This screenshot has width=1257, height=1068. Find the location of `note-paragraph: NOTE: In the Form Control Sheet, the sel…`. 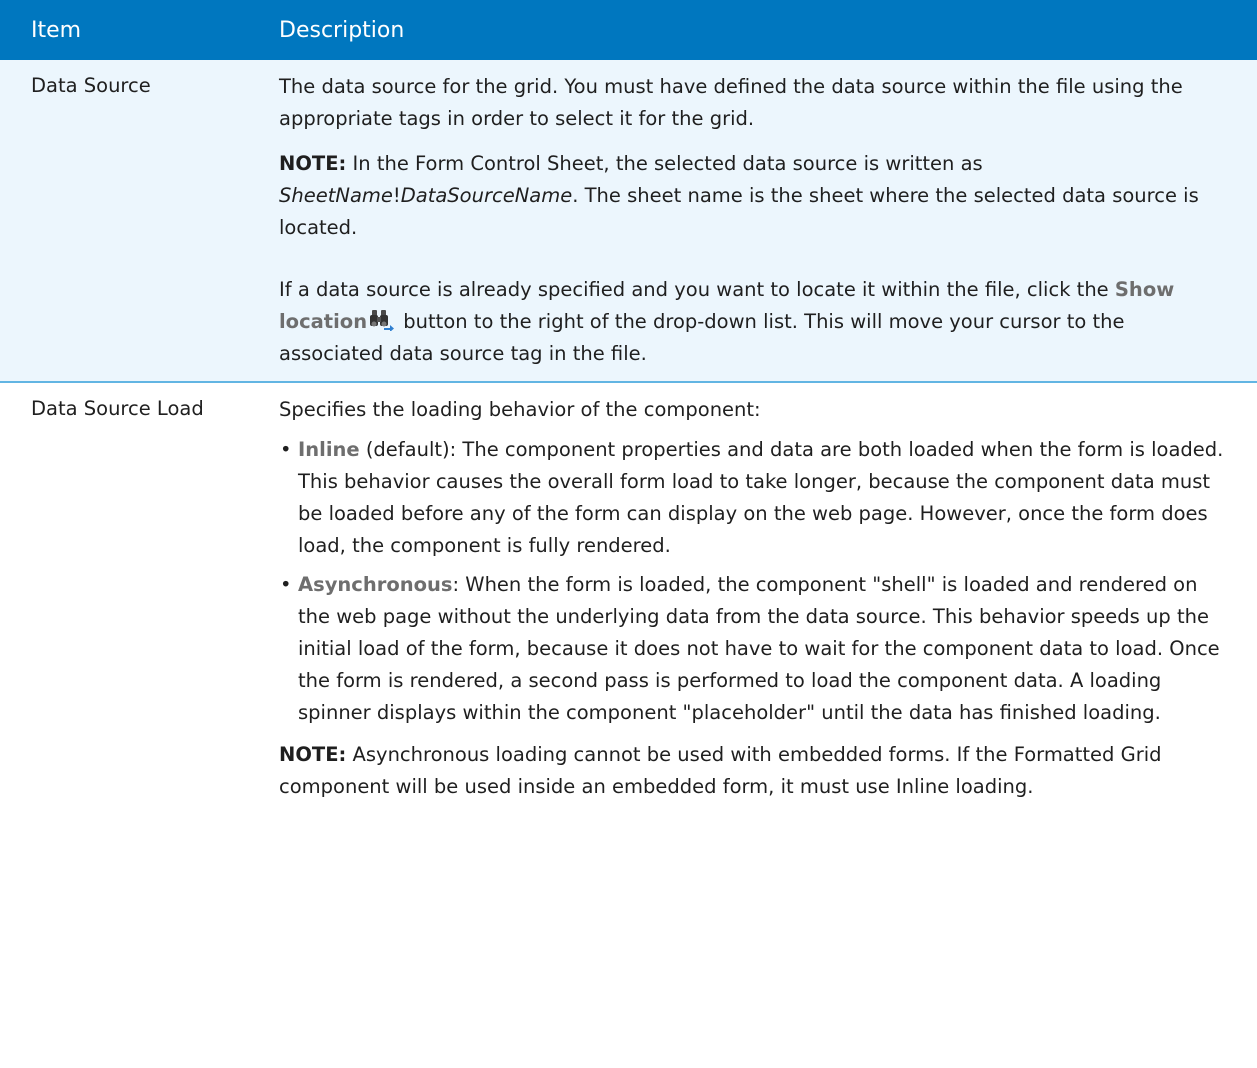

note-paragraph: NOTE: In the Form Control Sheet, the sel… is located at coordinates (754, 196).